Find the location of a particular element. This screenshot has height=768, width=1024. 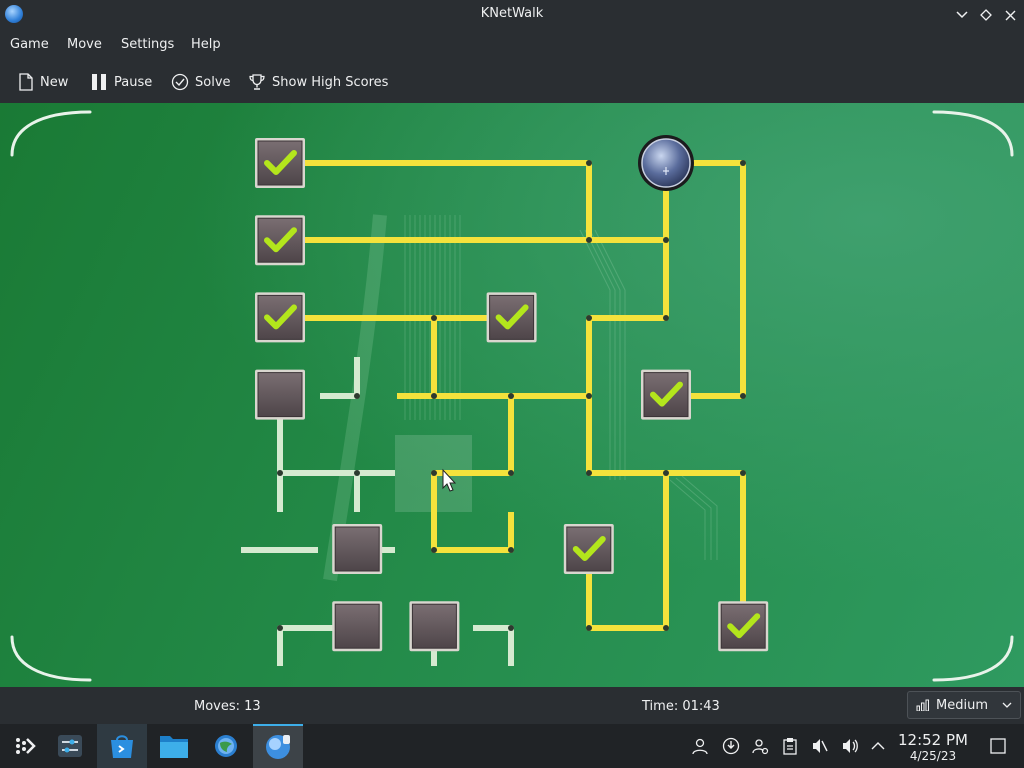

knetwalk-task is located at coordinates (278, 746).